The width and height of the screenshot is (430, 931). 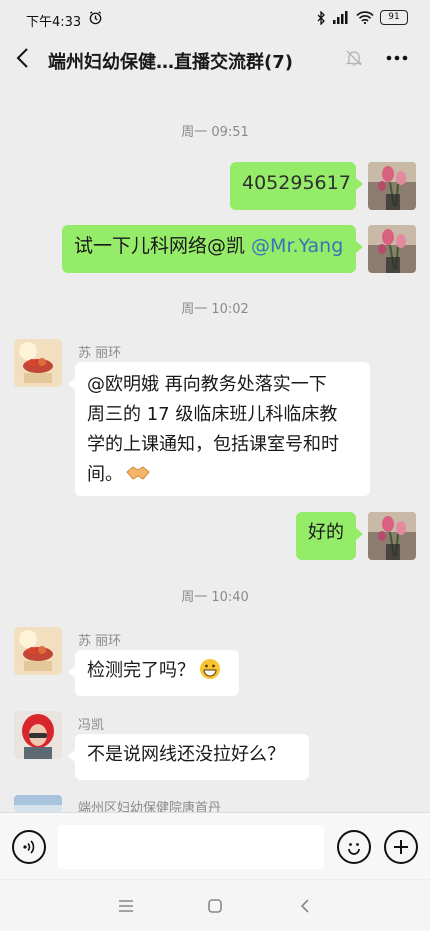 I want to click on person-avatar-icon, so click(x=38, y=735).